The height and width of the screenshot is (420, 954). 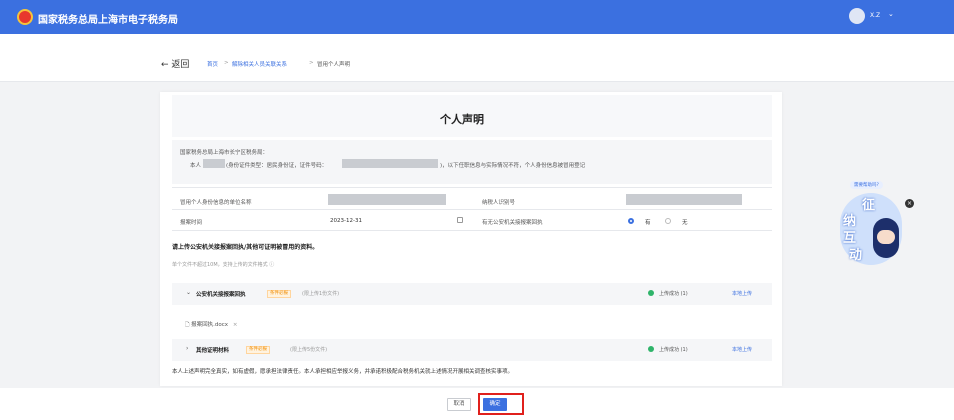 I want to click on label-taxpayer-id: 纳税人识别号, so click(x=499, y=203).